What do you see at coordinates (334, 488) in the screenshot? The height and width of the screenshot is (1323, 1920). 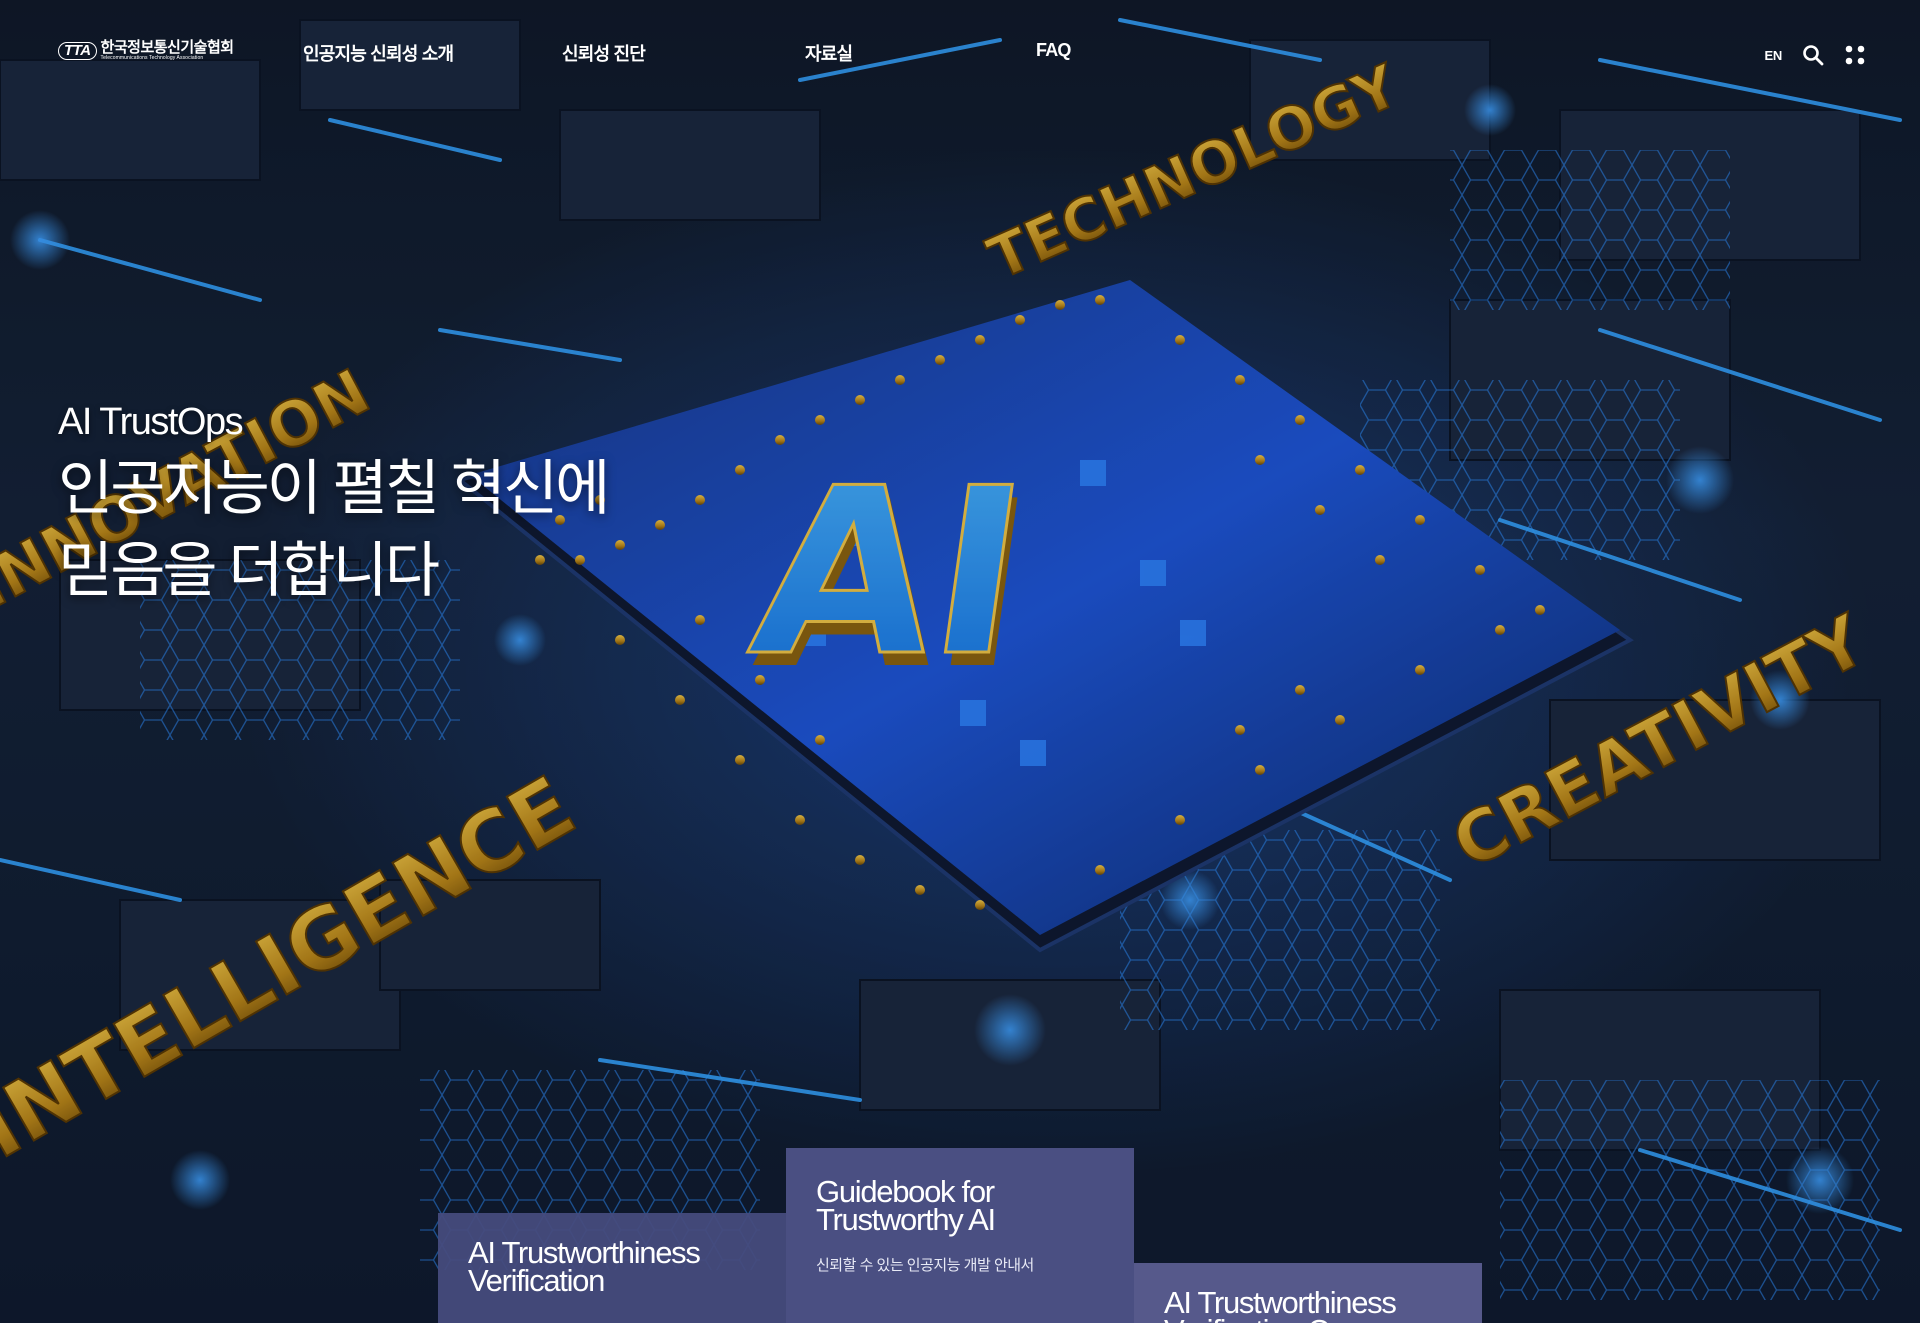 I see `hero-headline-line1: 인공지능이 펼칠 혁신에` at bounding box center [334, 488].